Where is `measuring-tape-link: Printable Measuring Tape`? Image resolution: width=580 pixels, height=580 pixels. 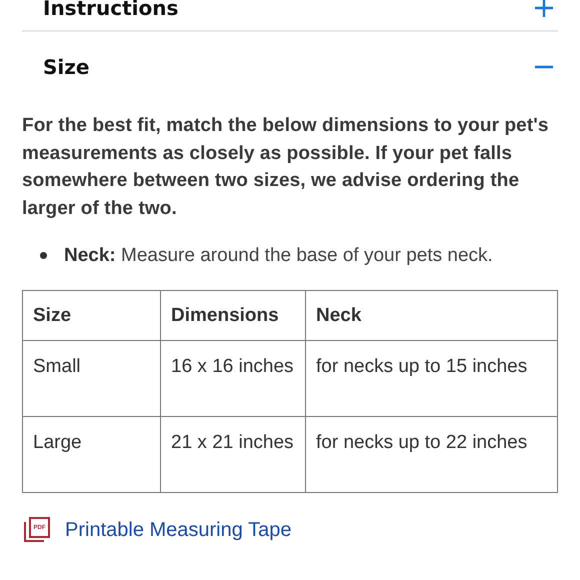 measuring-tape-link: Printable Measuring Tape is located at coordinates (178, 530).